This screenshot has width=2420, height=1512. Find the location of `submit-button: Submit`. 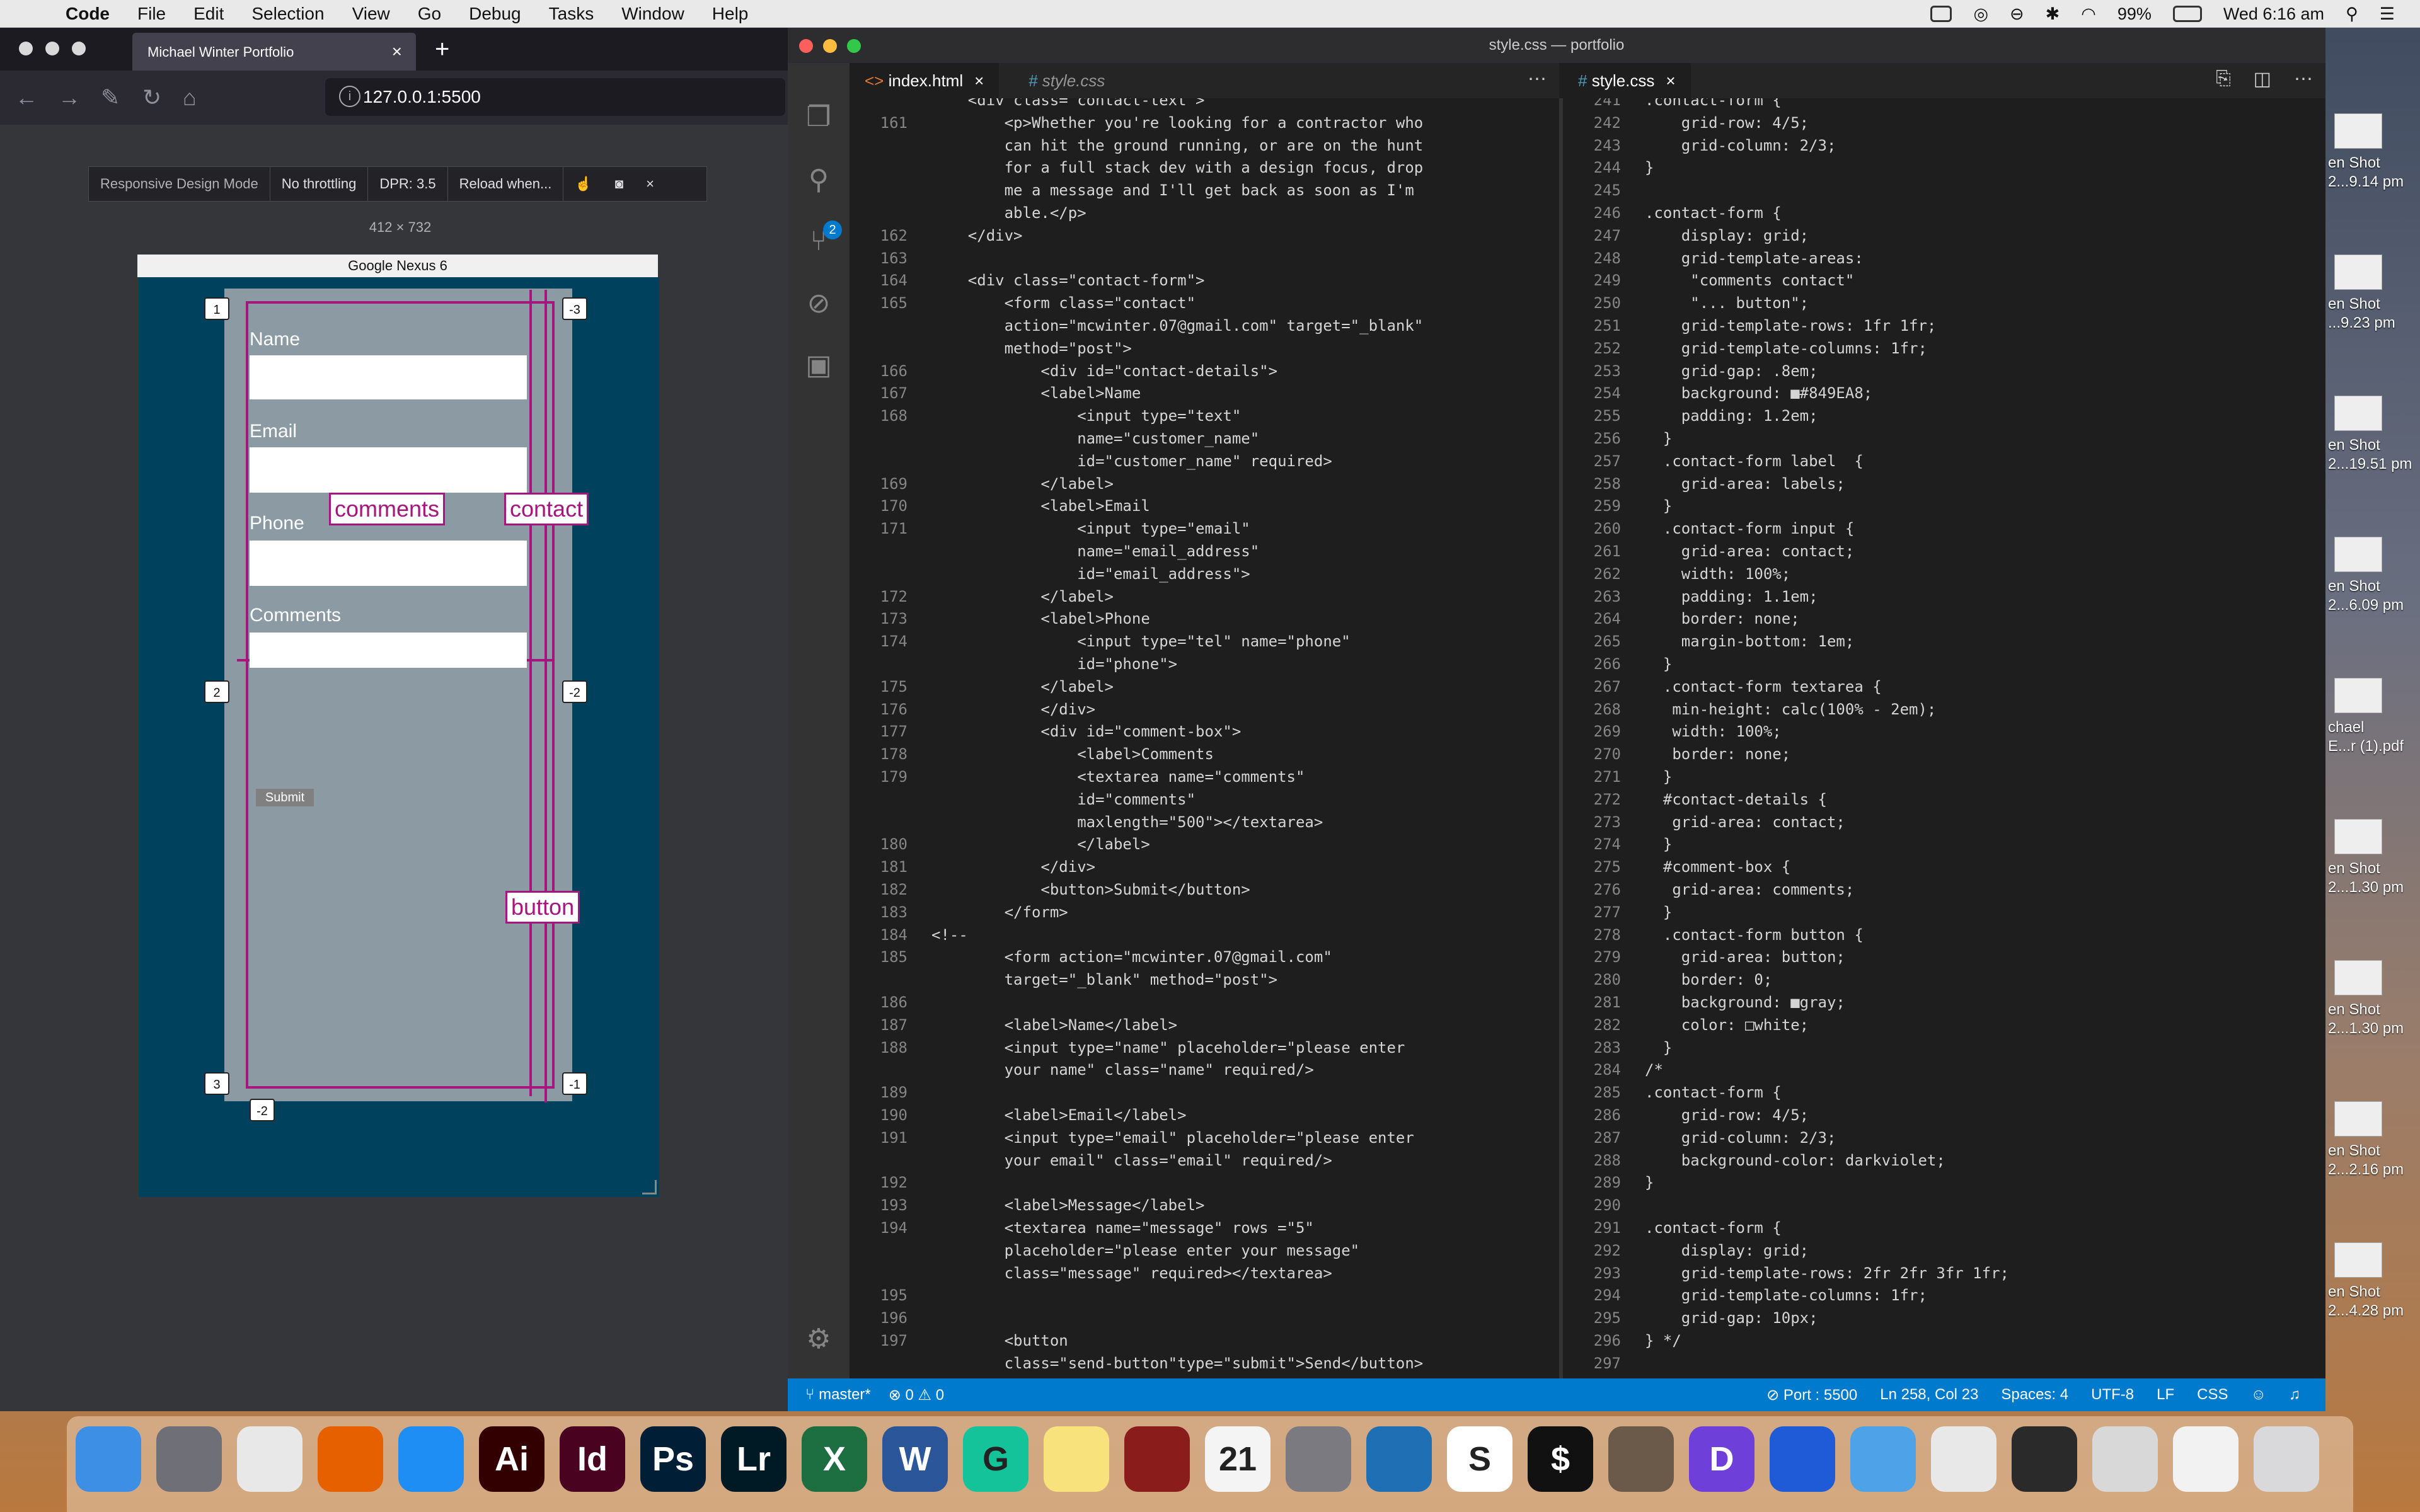

submit-button: Submit is located at coordinates (285, 797).